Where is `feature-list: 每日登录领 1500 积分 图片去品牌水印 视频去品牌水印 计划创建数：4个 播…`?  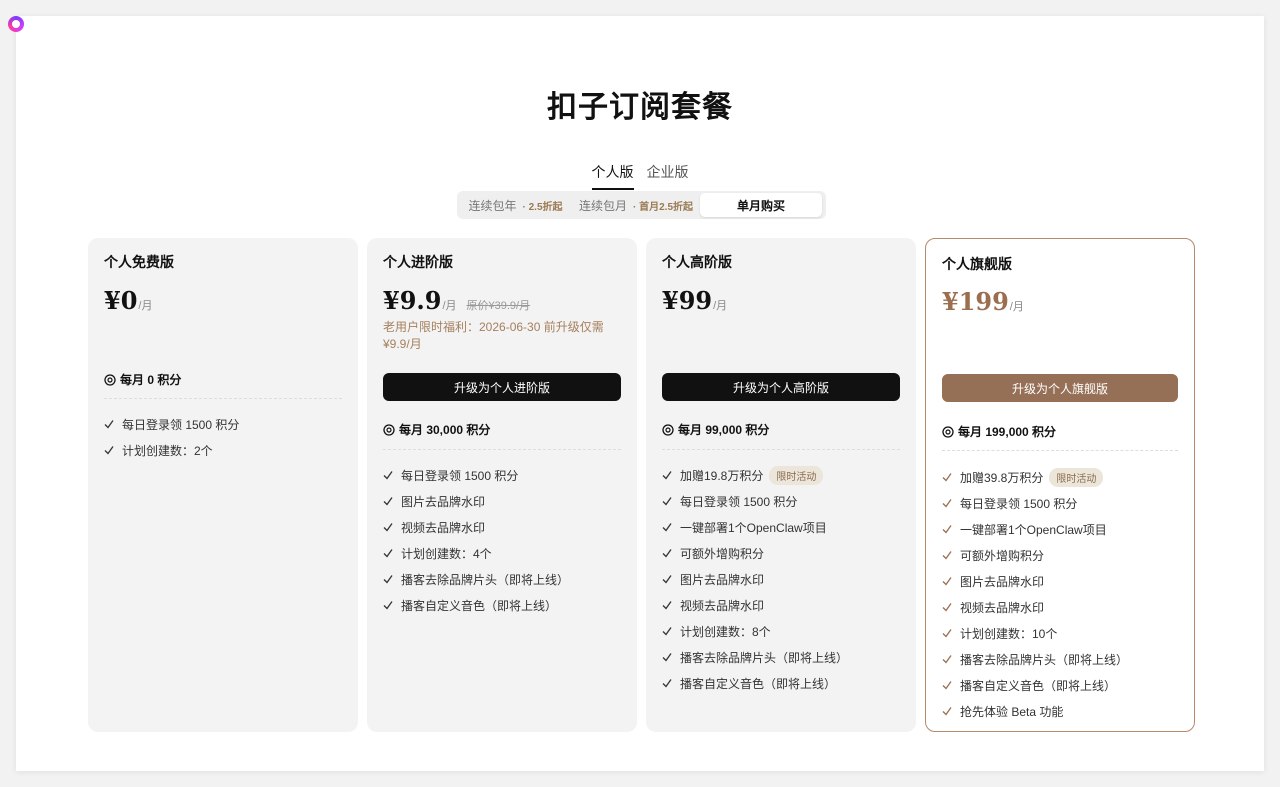
feature-list: 每日登录领 1500 积分 图片去品牌水印 视频去品牌水印 计划创建数：4个 播… is located at coordinates (476, 540).